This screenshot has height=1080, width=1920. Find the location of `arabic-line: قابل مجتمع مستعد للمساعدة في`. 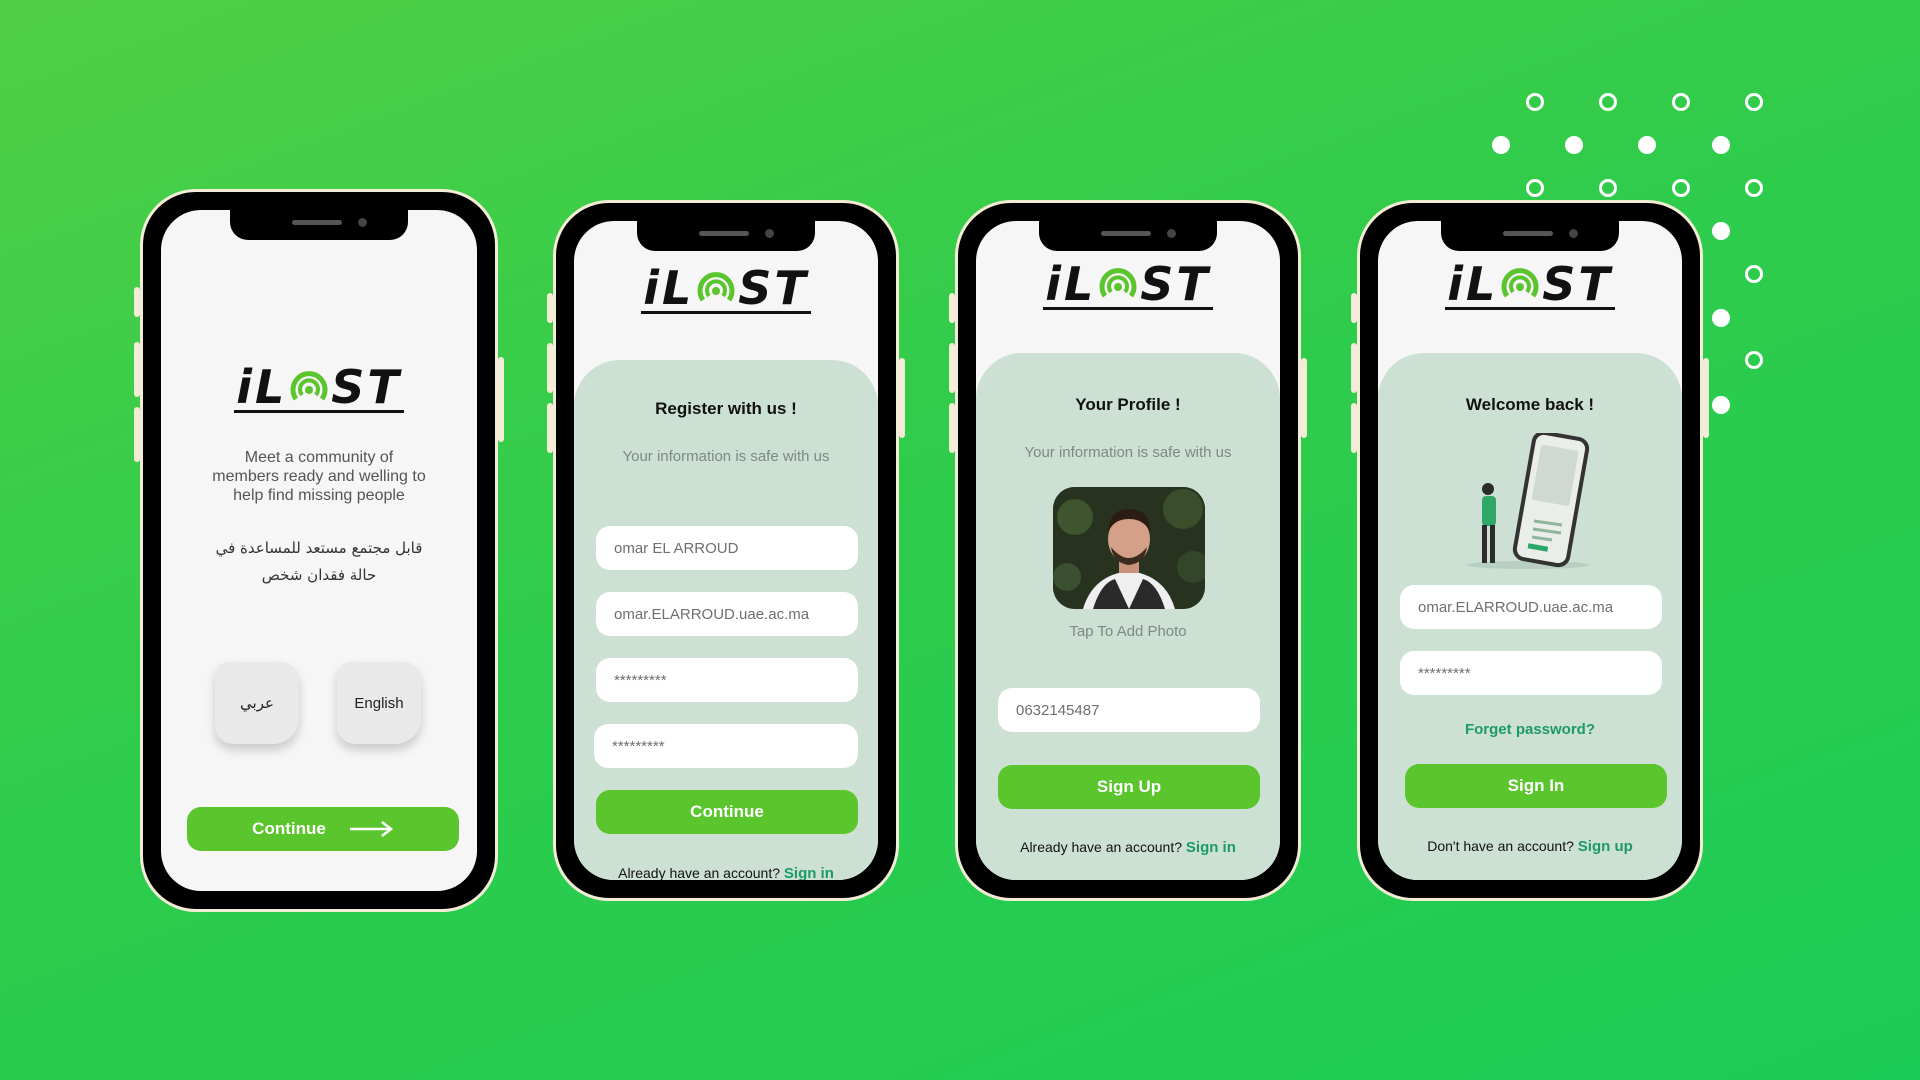

arabic-line: قابل مجتمع مستعد للمساعدة في is located at coordinates (319, 548).